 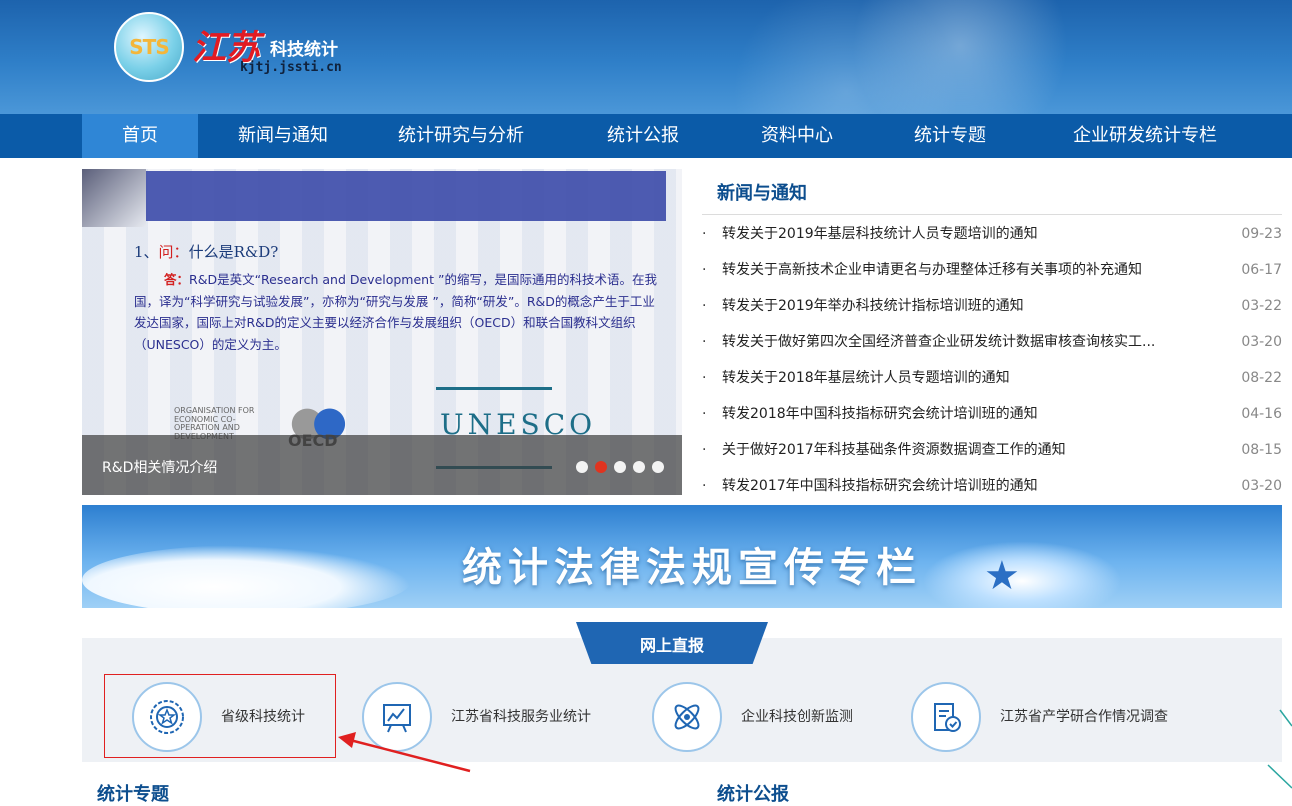 What do you see at coordinates (957, 378) in the screenshot?
I see `news-item-title: 转发关于2018年基层统计人员专题培训的通知` at bounding box center [957, 378].